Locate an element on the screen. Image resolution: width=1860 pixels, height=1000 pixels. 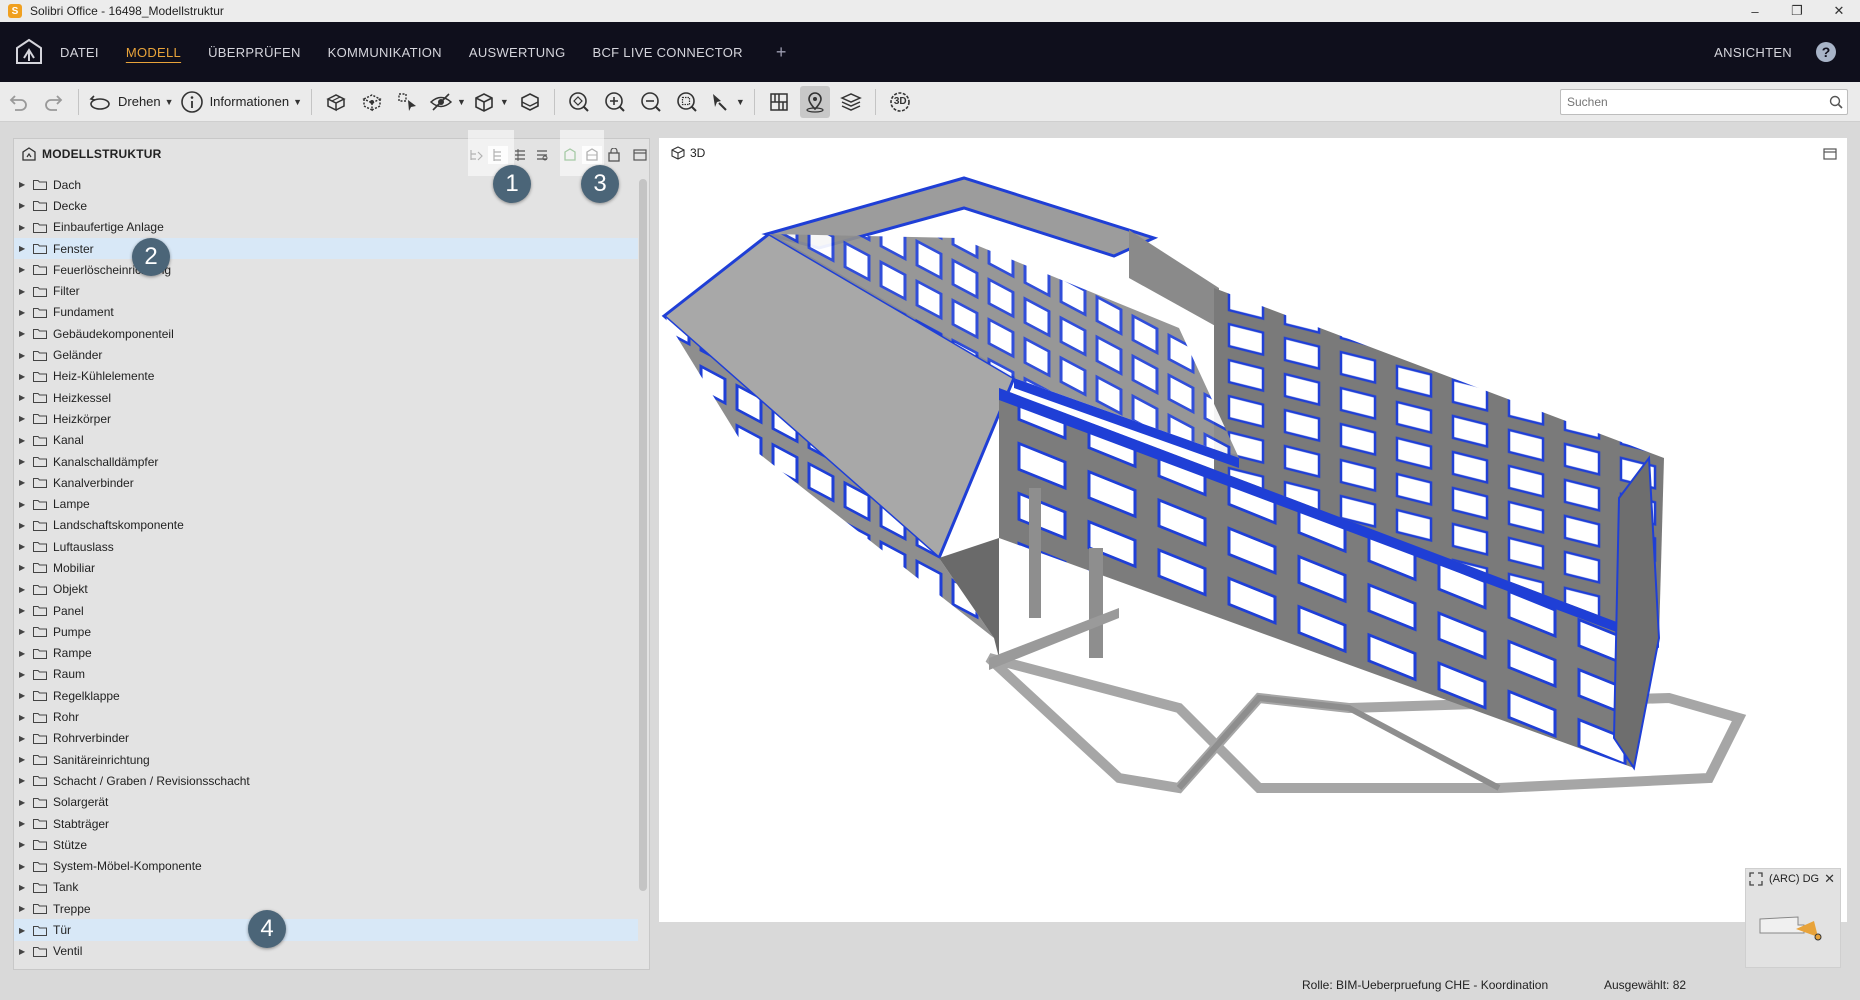
menu-kommunikation: KOMMUNIKATION is located at coordinates (385, 52).